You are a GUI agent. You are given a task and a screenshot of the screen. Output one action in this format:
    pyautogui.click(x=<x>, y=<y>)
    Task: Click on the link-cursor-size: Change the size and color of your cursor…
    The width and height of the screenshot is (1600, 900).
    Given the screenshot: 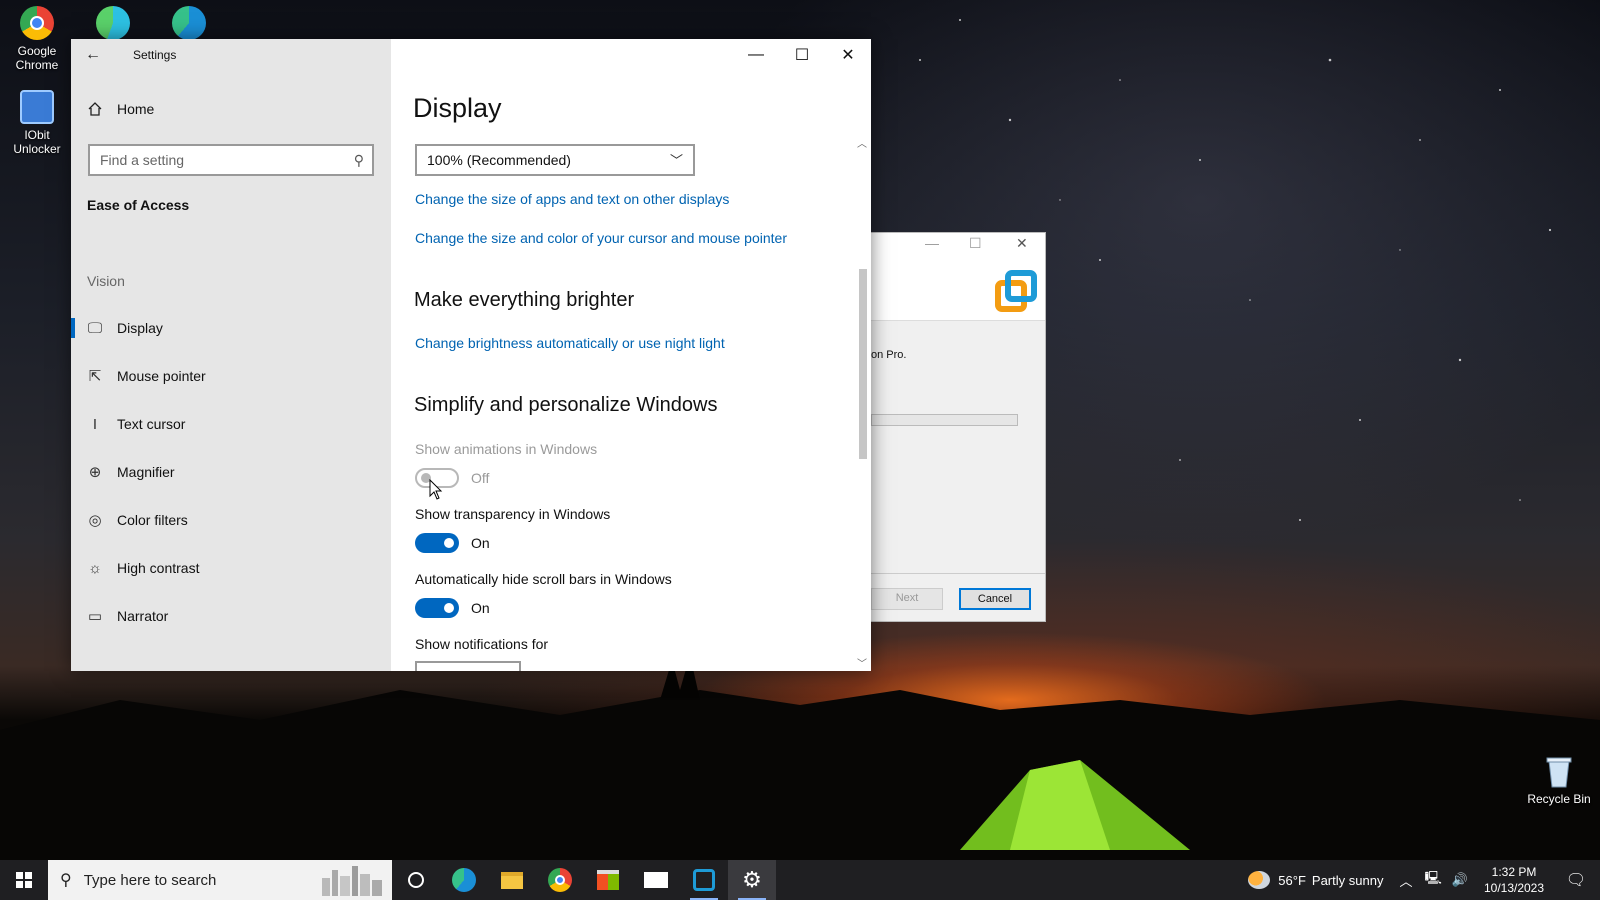 What is the action you would take?
    pyautogui.click(x=601, y=238)
    